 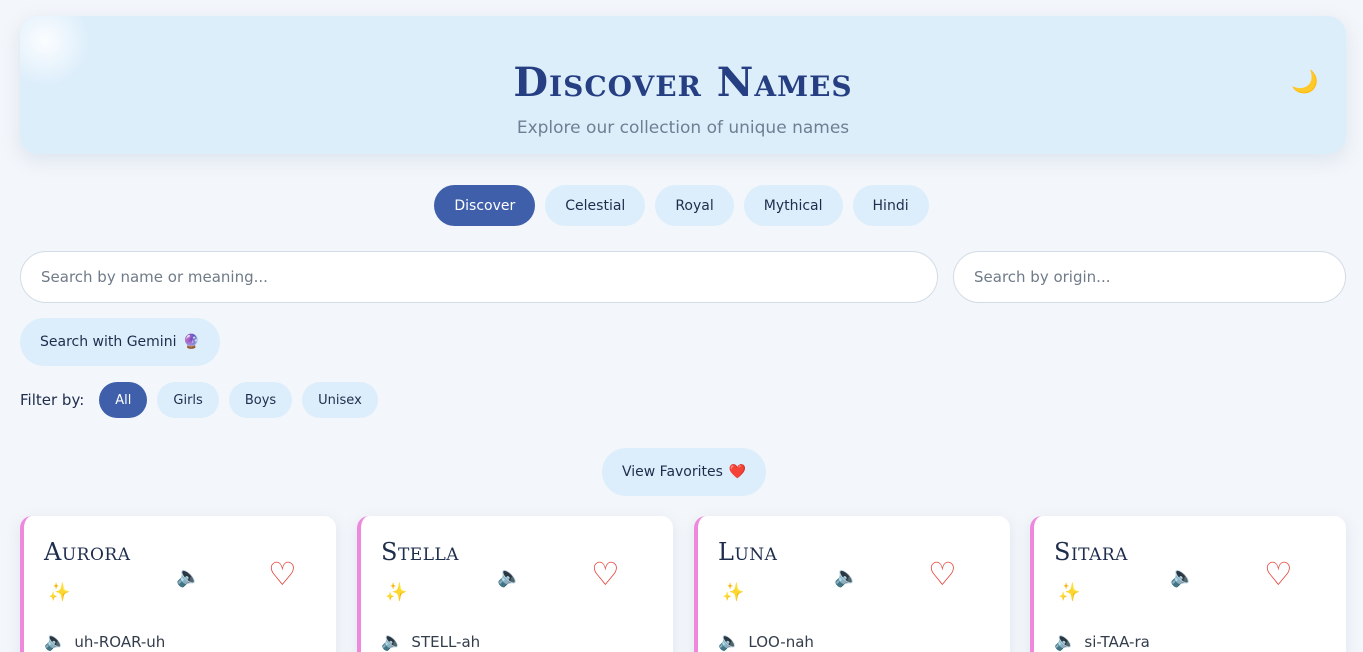 I want to click on tab-discover: Discover, so click(x=485, y=205).